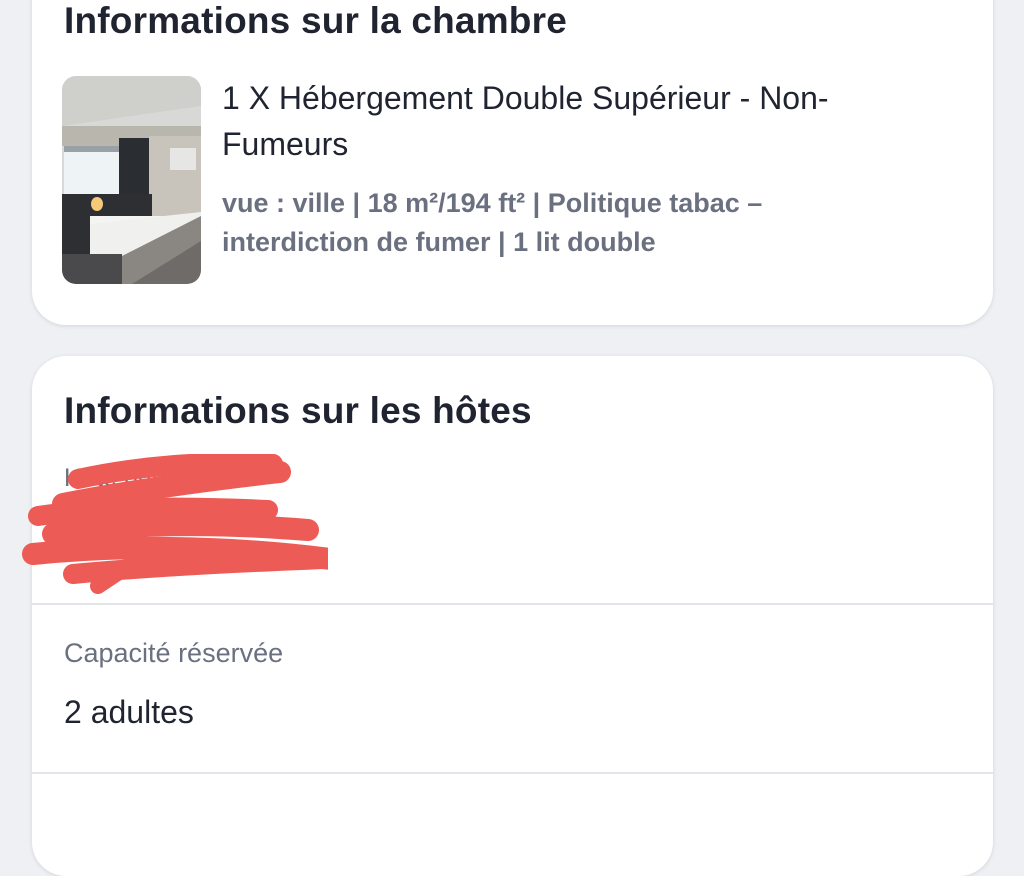  Describe the element at coordinates (298, 410) in the screenshot. I see `guests-section-title: Informations sur les hôtes` at that location.